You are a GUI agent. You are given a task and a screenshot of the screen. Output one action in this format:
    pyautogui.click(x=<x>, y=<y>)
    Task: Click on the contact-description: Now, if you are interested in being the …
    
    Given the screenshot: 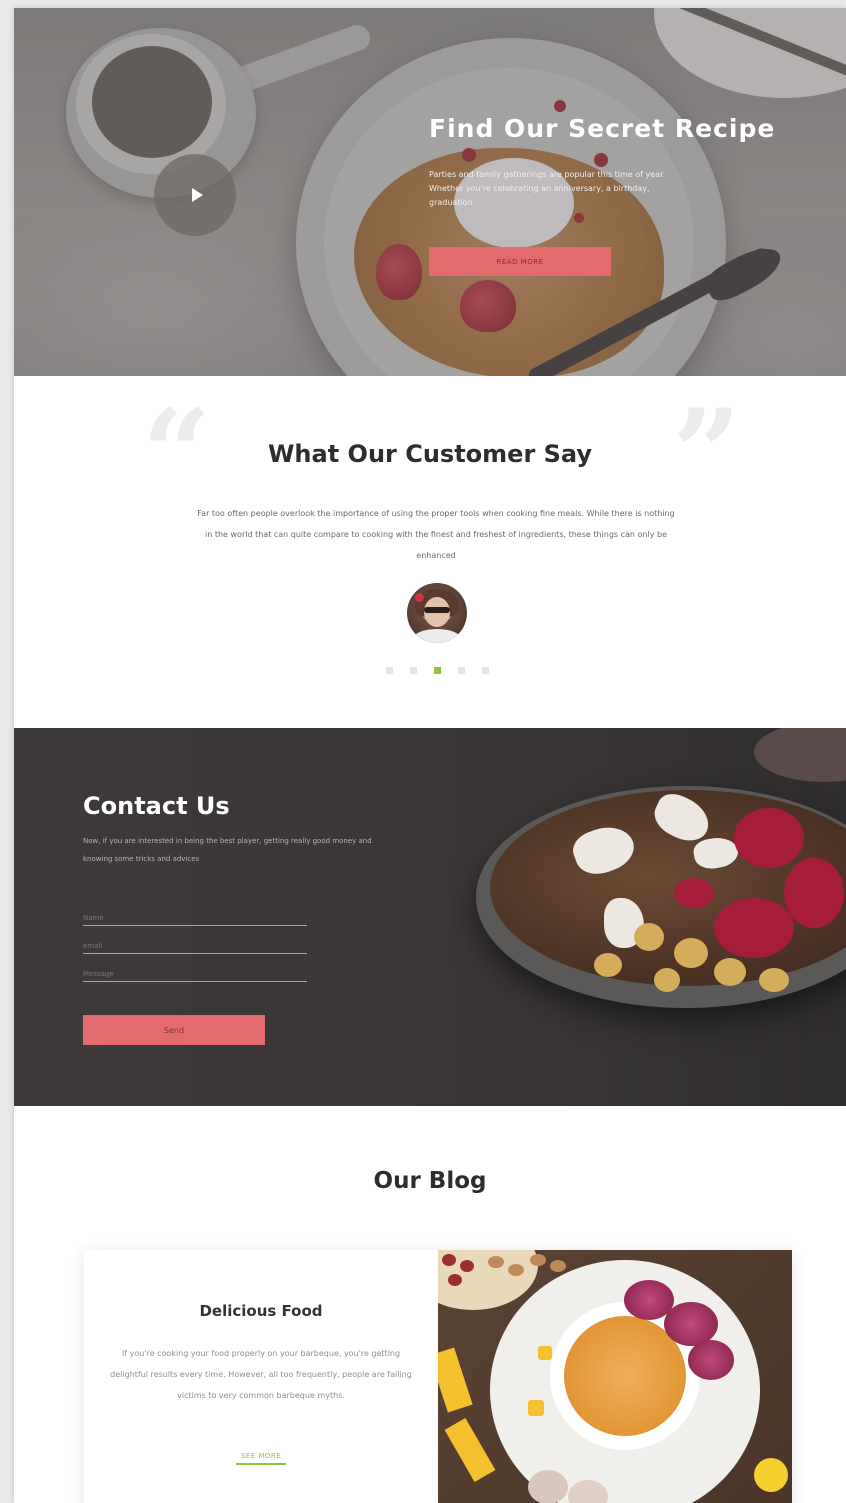 What is the action you would take?
    pyautogui.click(x=227, y=850)
    